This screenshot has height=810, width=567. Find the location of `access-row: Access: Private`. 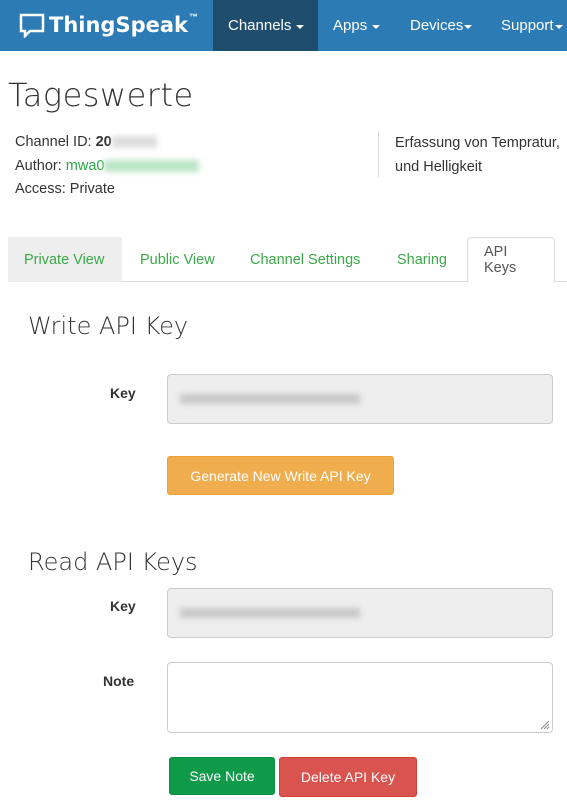

access-row: Access: Private is located at coordinates (107, 190).